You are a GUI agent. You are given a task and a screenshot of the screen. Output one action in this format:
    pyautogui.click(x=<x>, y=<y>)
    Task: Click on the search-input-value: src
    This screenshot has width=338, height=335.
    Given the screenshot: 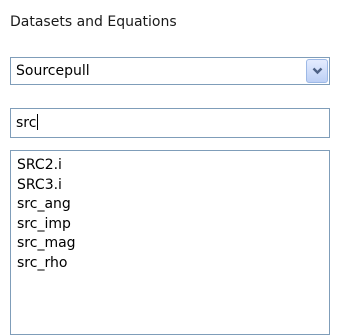 What is the action you would take?
    pyautogui.click(x=27, y=123)
    